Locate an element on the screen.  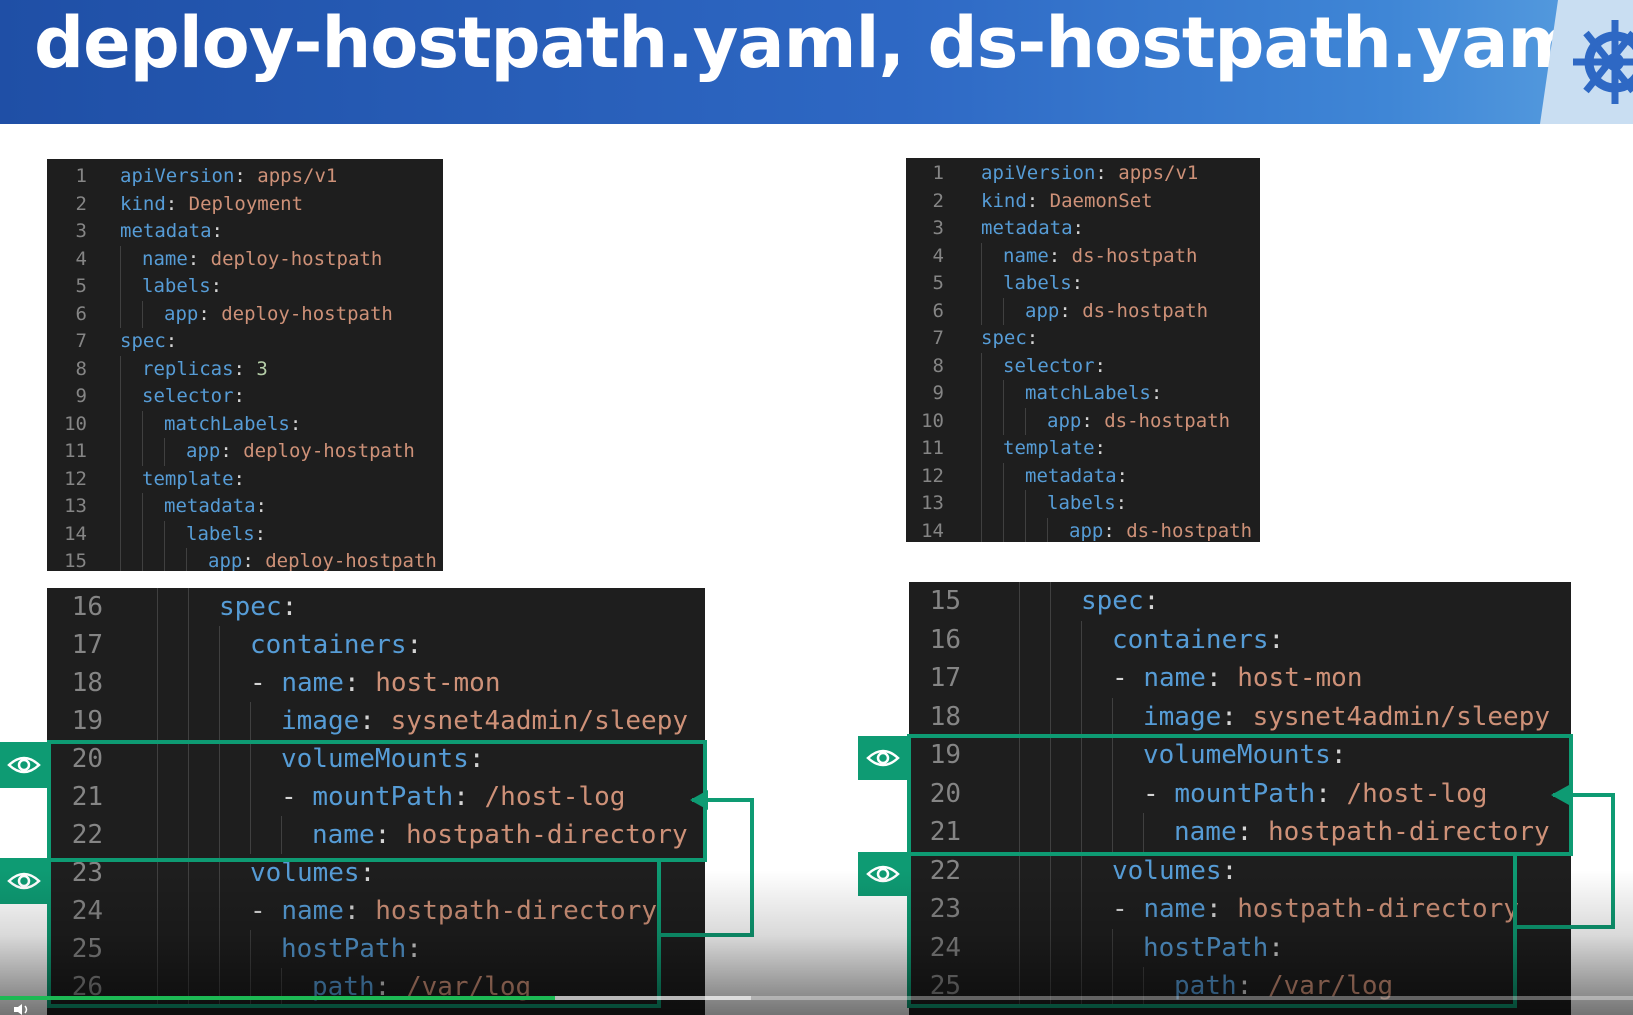
code-line: 9 selector: is located at coordinates (245, 397).